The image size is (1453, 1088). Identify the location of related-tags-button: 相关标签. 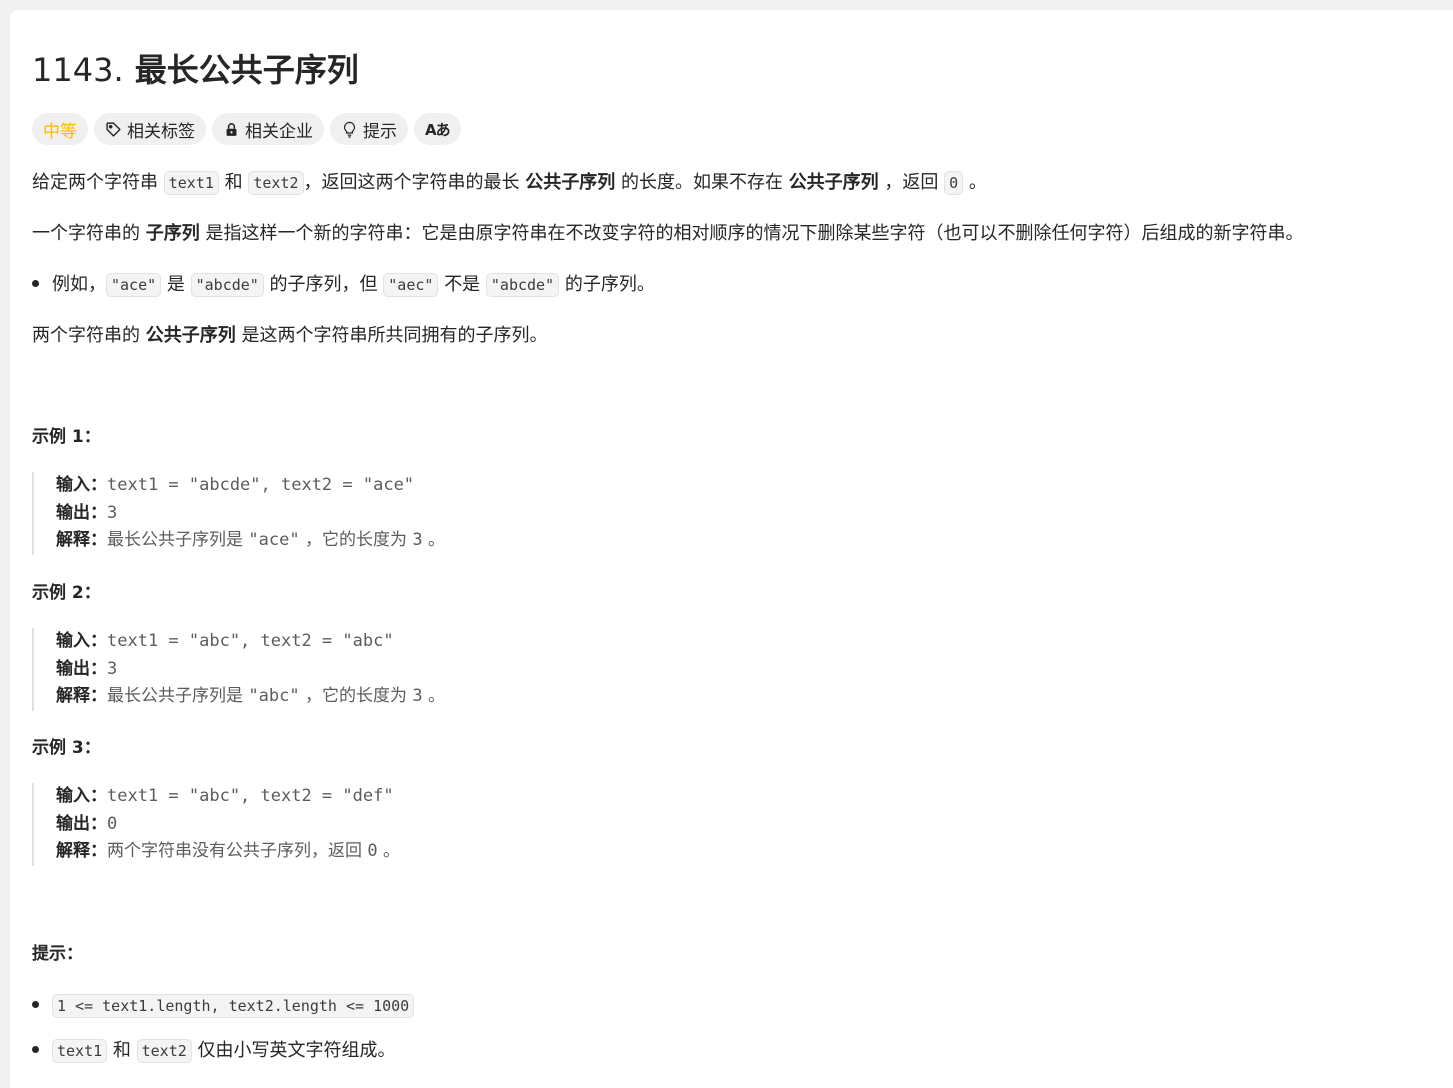
(150, 129).